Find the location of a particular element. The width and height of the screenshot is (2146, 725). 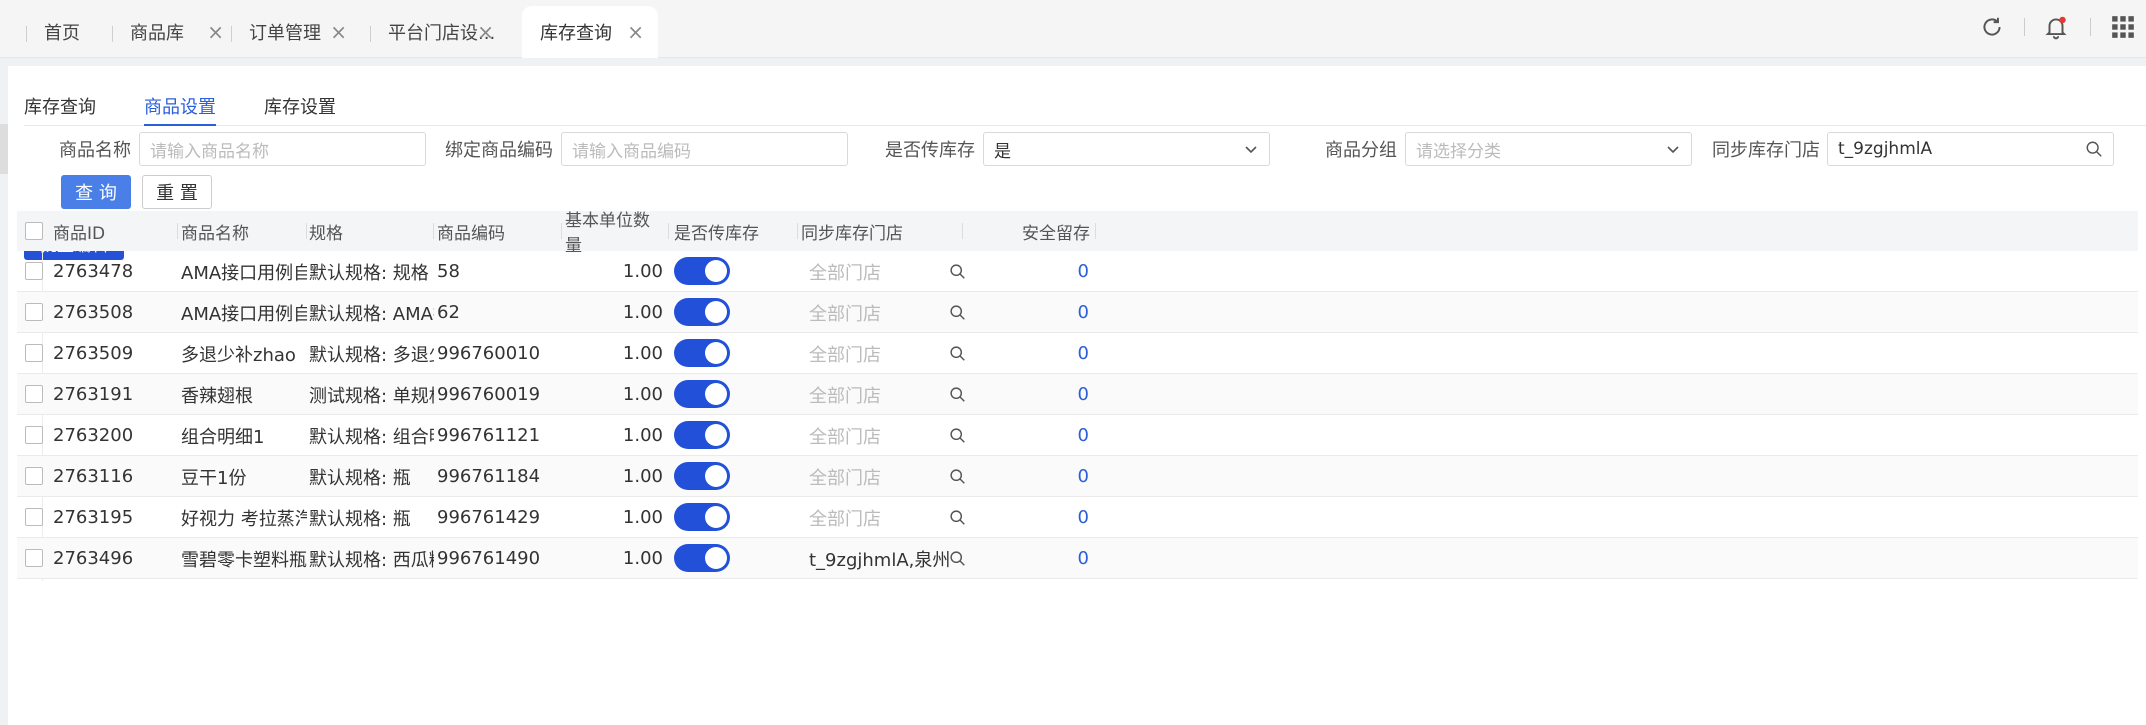

cell-code: 62 is located at coordinates (448, 312).